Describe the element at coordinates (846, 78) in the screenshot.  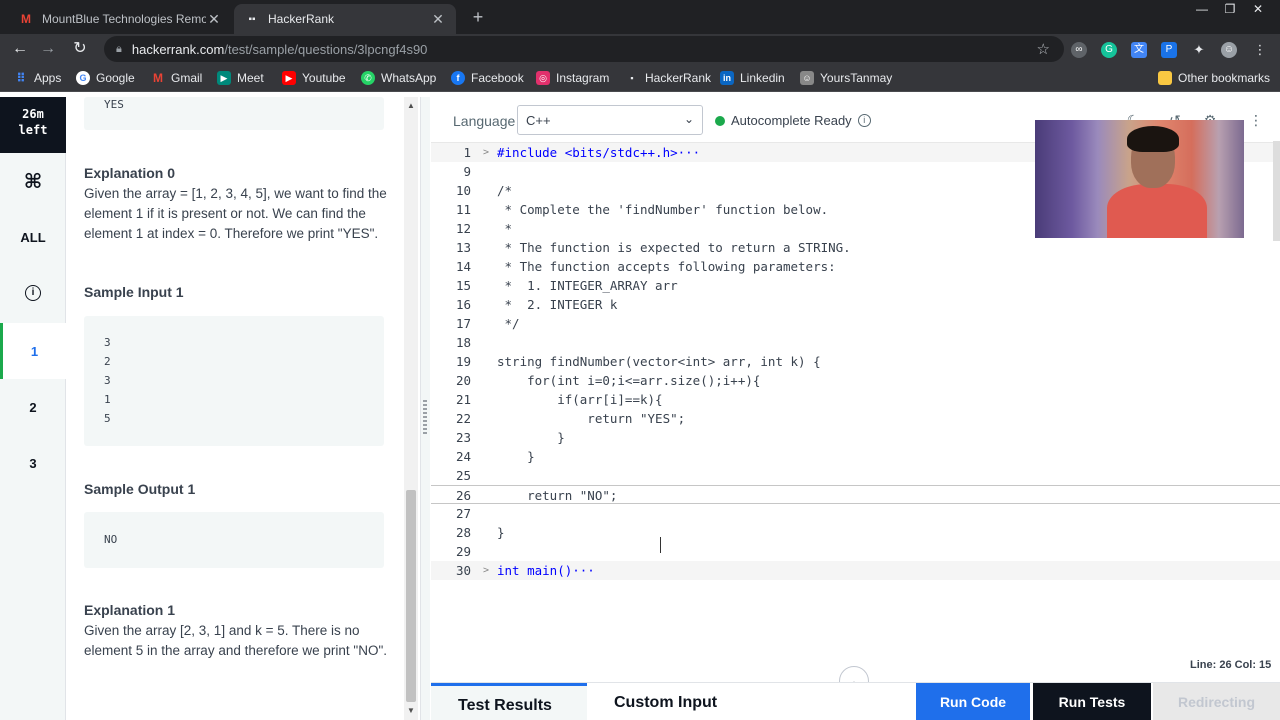
I see `bookmark-yourstanmay: ☺ YoursTanmay` at that location.